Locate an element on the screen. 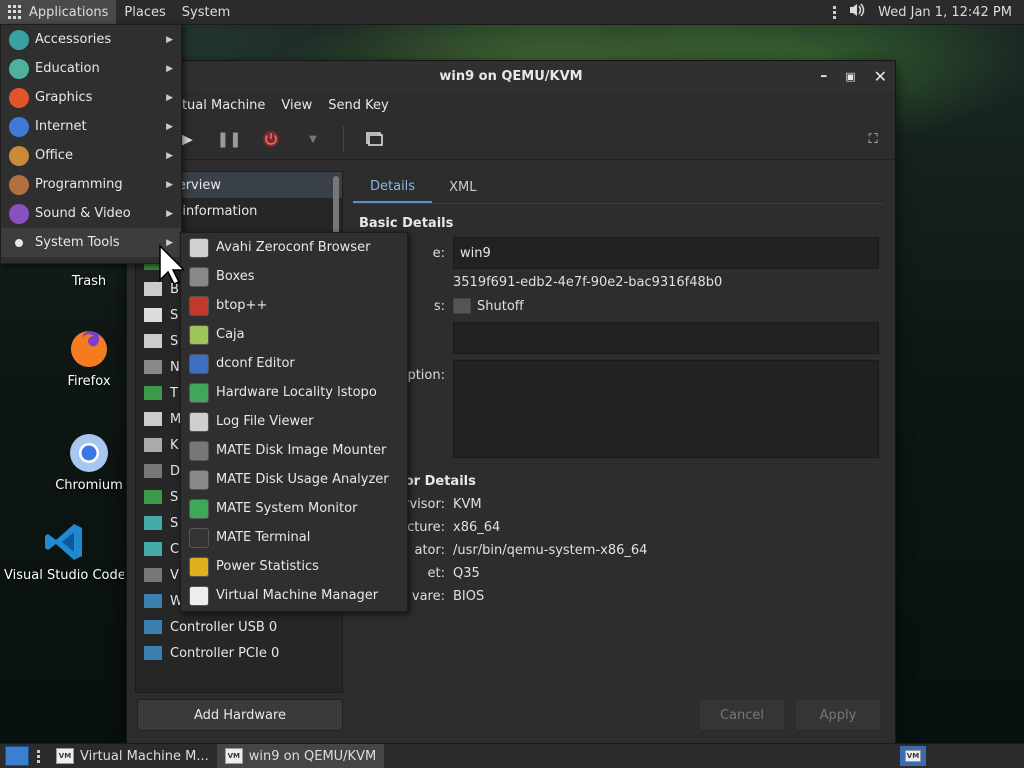 The height and width of the screenshot is (768, 1024). menu-item-graphics: Graphics ▶ is located at coordinates (91, 97).